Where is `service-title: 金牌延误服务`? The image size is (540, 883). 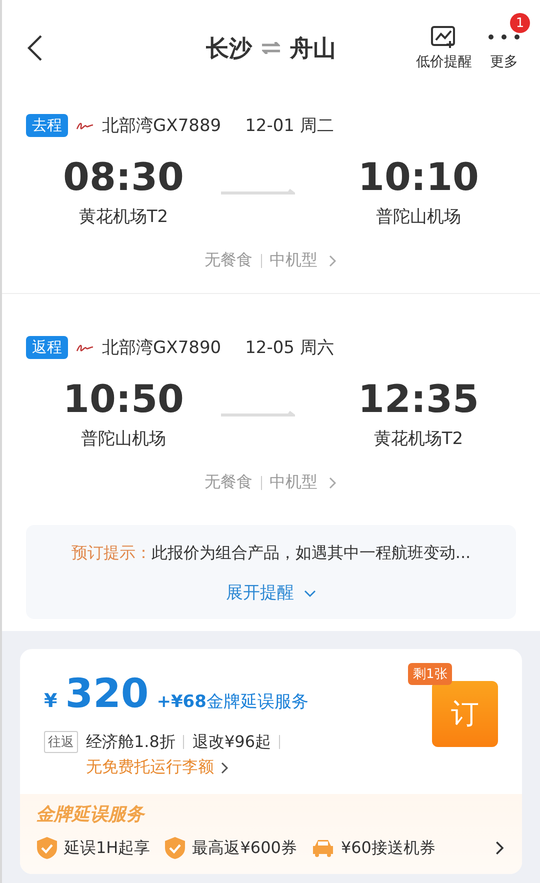 service-title: 金牌延误服务 is located at coordinates (90, 814).